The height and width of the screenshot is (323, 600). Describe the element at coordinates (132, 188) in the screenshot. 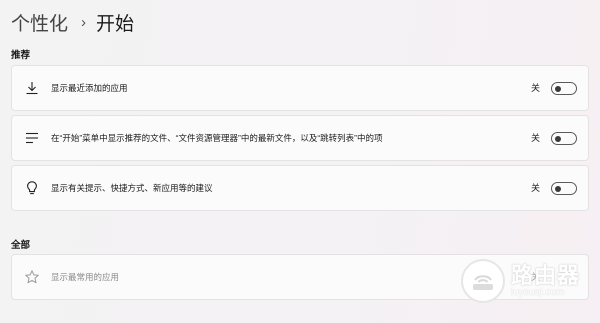

I see `setting-label: 显示有关提示、快捷方式、新应用等的建议` at that location.